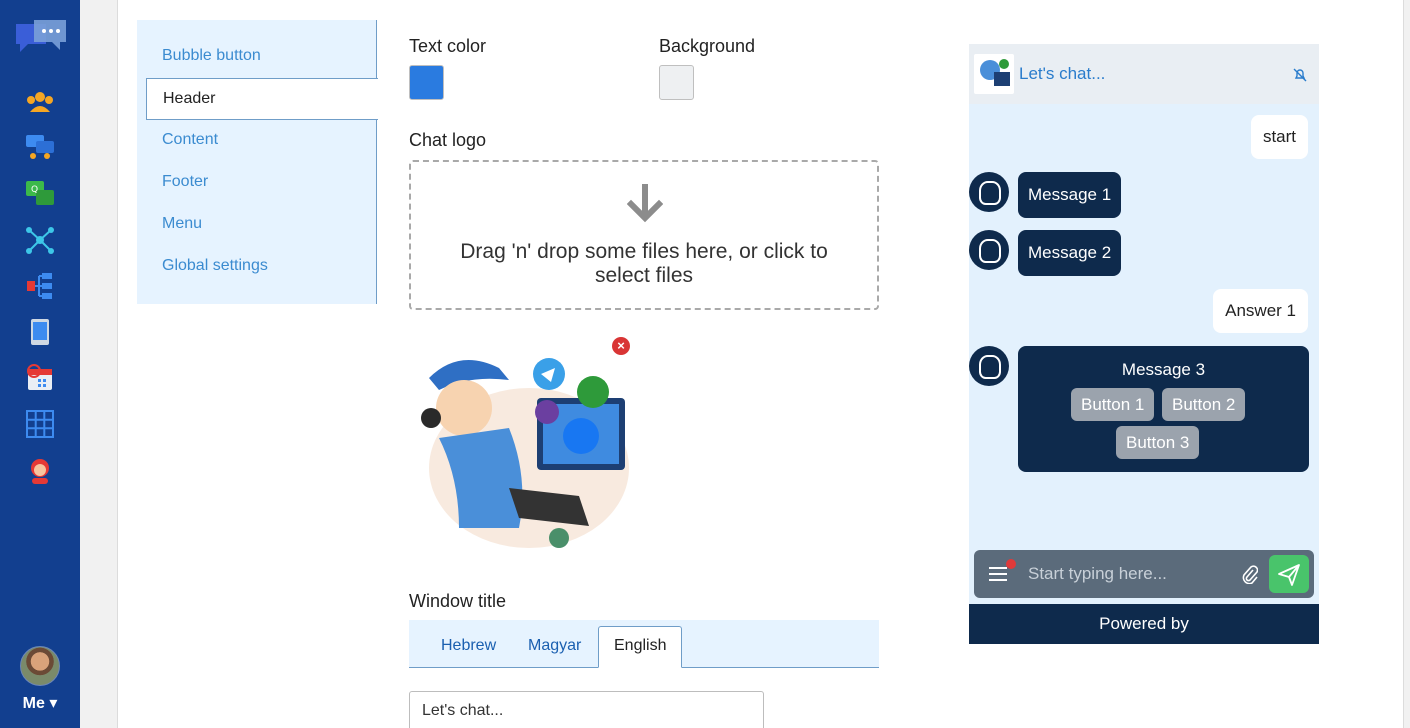 The height and width of the screenshot is (728, 1410). What do you see at coordinates (1300, 75) in the screenshot?
I see `bell-off-icon` at bounding box center [1300, 75].